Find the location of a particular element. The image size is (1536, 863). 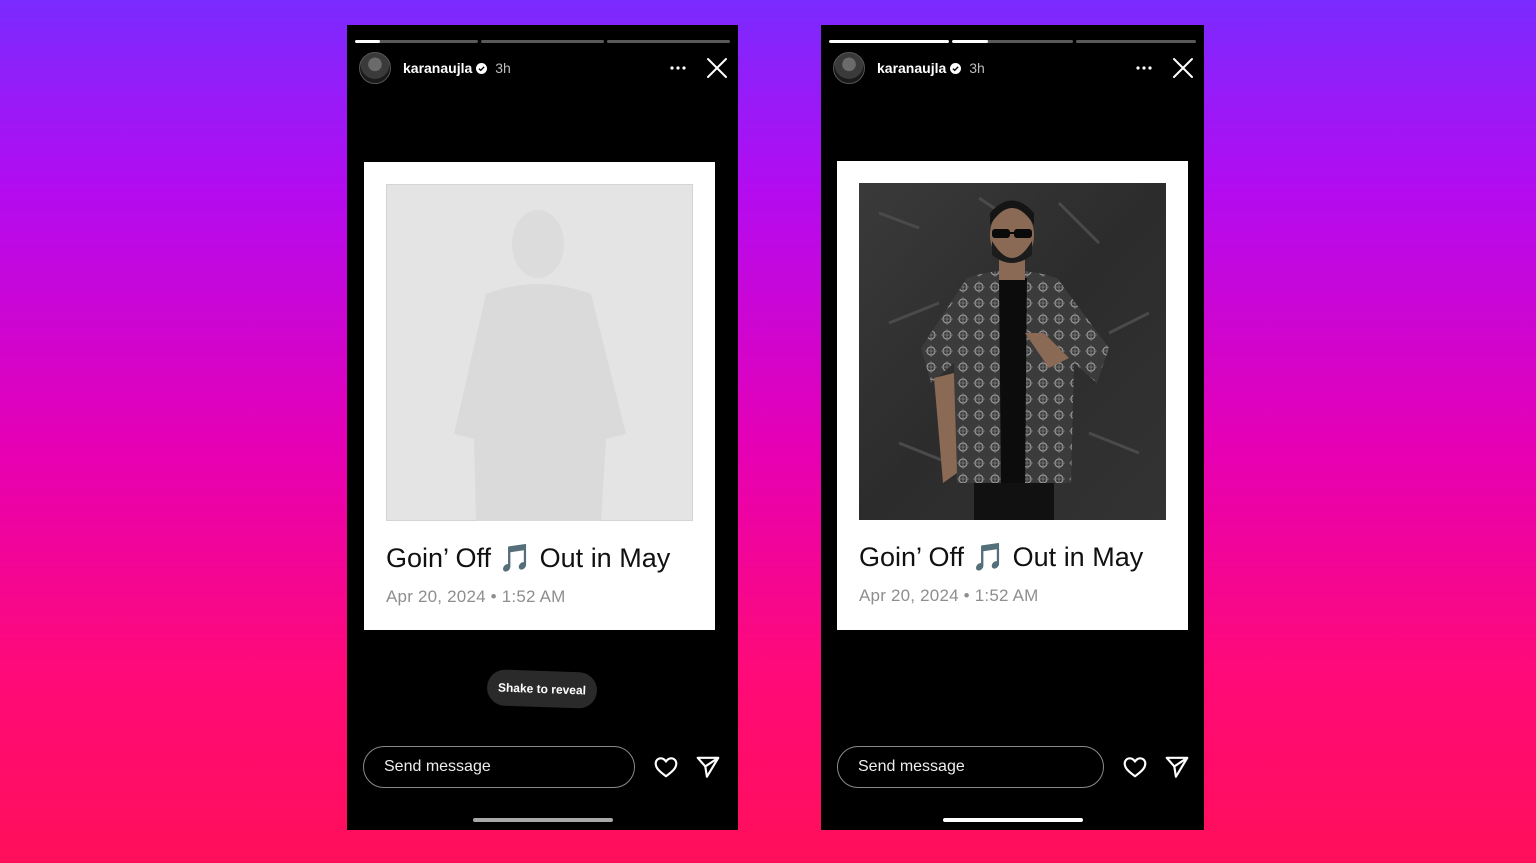

portrait-photo is located at coordinates (1012, 351).